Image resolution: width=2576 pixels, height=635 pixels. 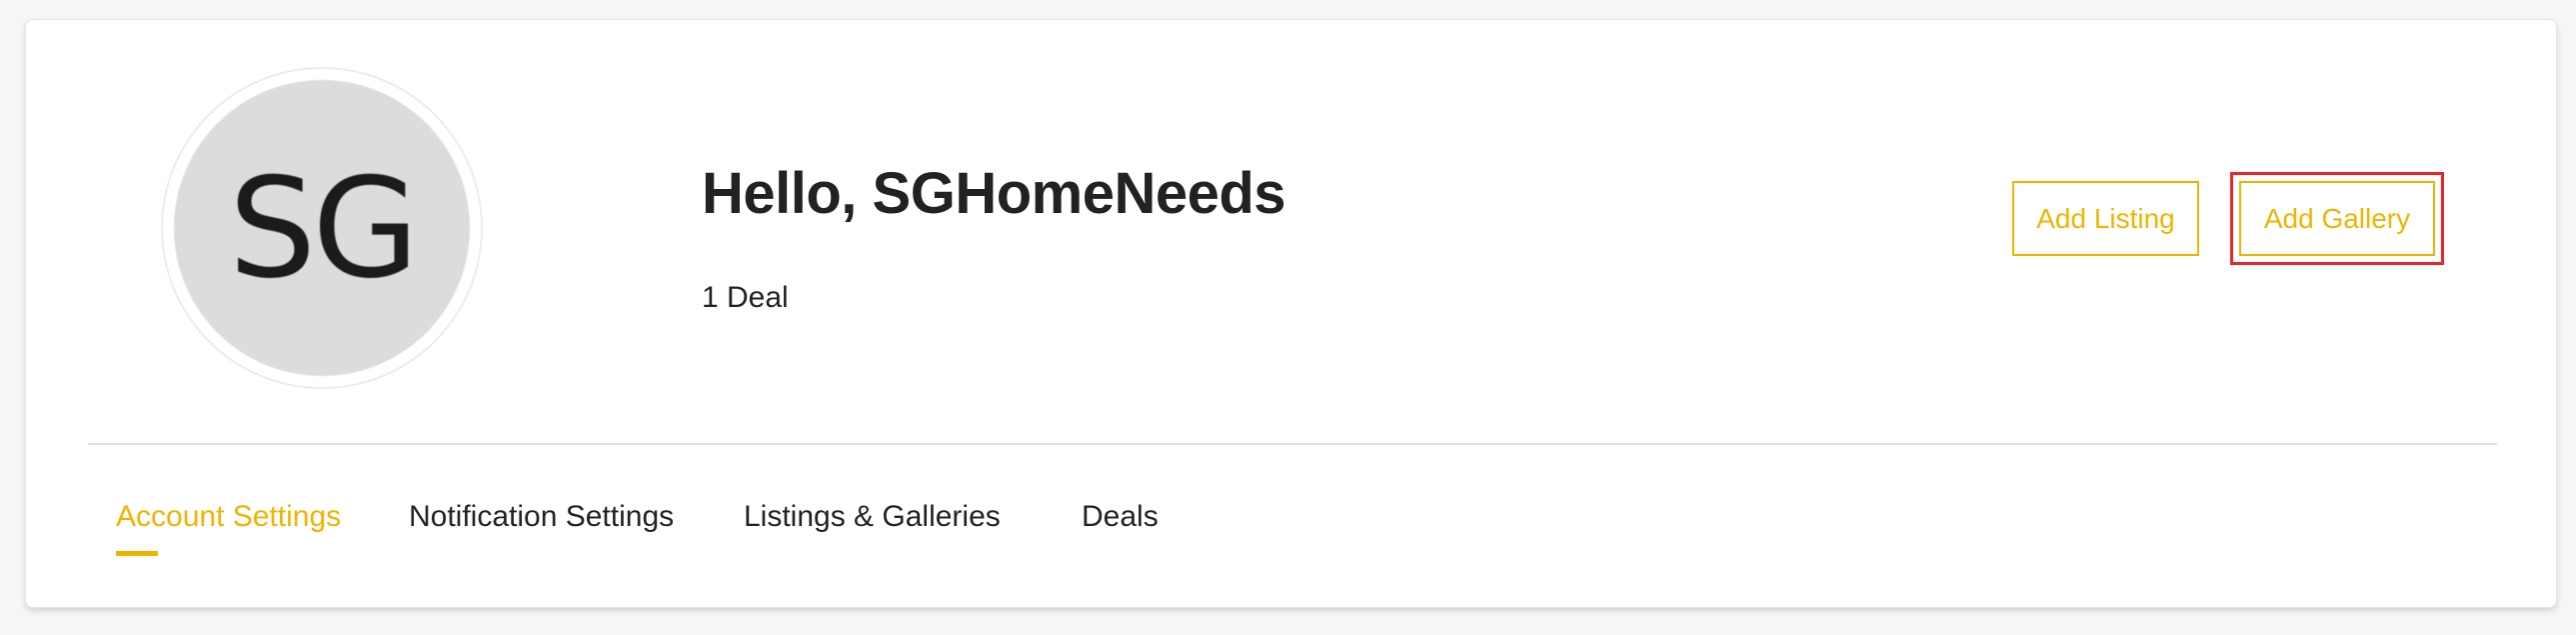 I want to click on tab-label: Deals, so click(x=1120, y=516).